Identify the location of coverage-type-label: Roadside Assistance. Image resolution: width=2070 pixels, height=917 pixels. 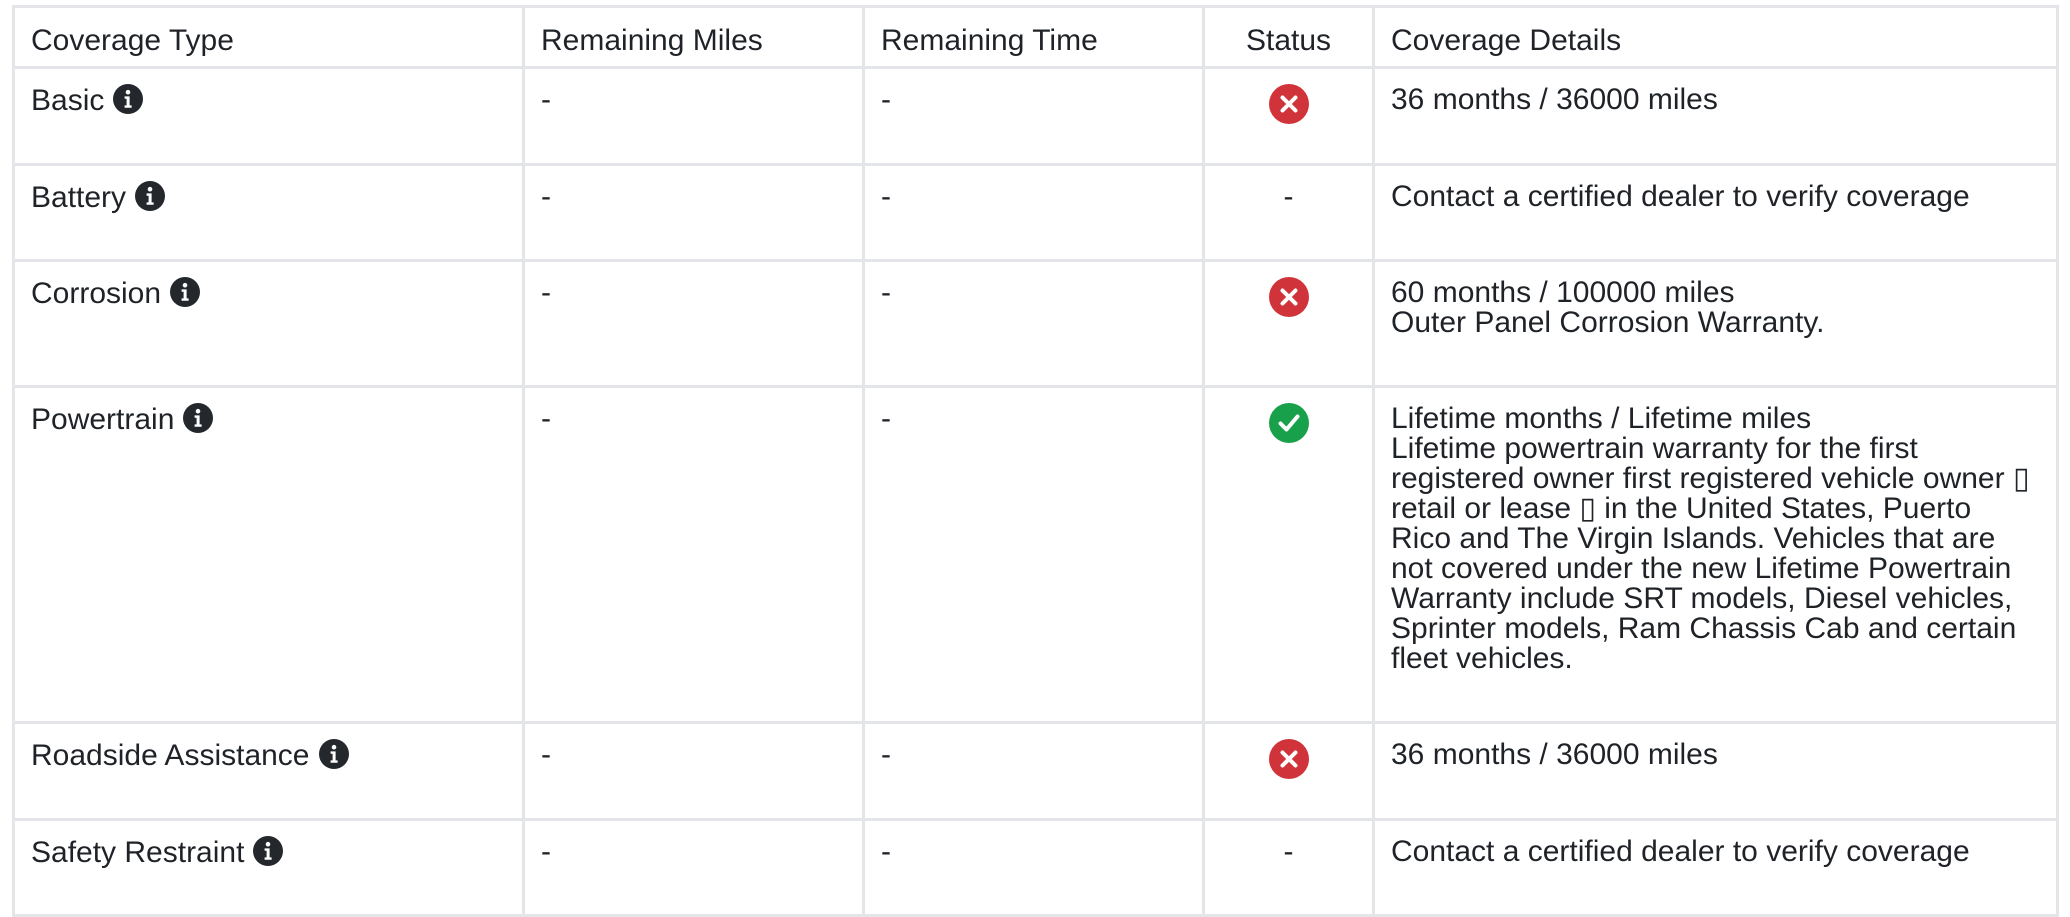
(170, 755).